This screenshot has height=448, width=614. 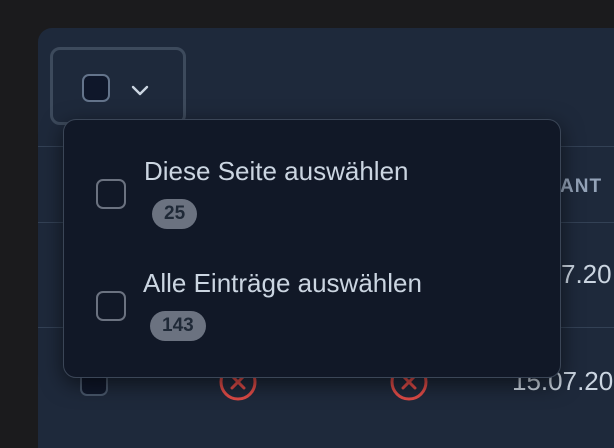 What do you see at coordinates (118, 86) in the screenshot?
I see `bulk-select-trigger` at bounding box center [118, 86].